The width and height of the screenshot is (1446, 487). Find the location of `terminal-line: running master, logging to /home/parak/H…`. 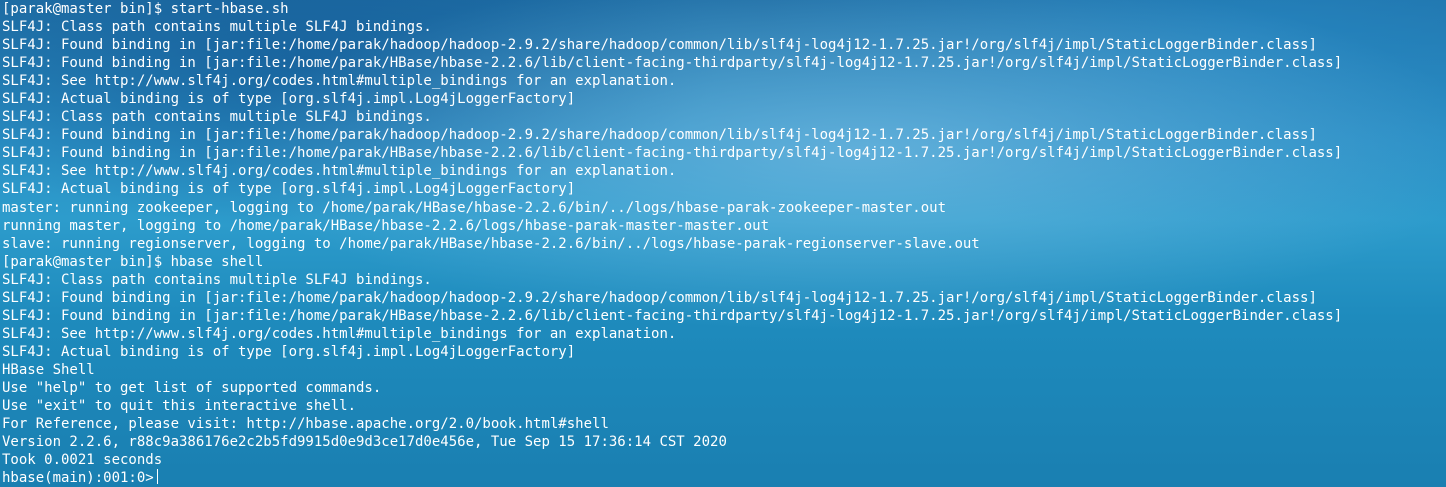

terminal-line: running master, logging to /home/parak/H… is located at coordinates (386, 225).